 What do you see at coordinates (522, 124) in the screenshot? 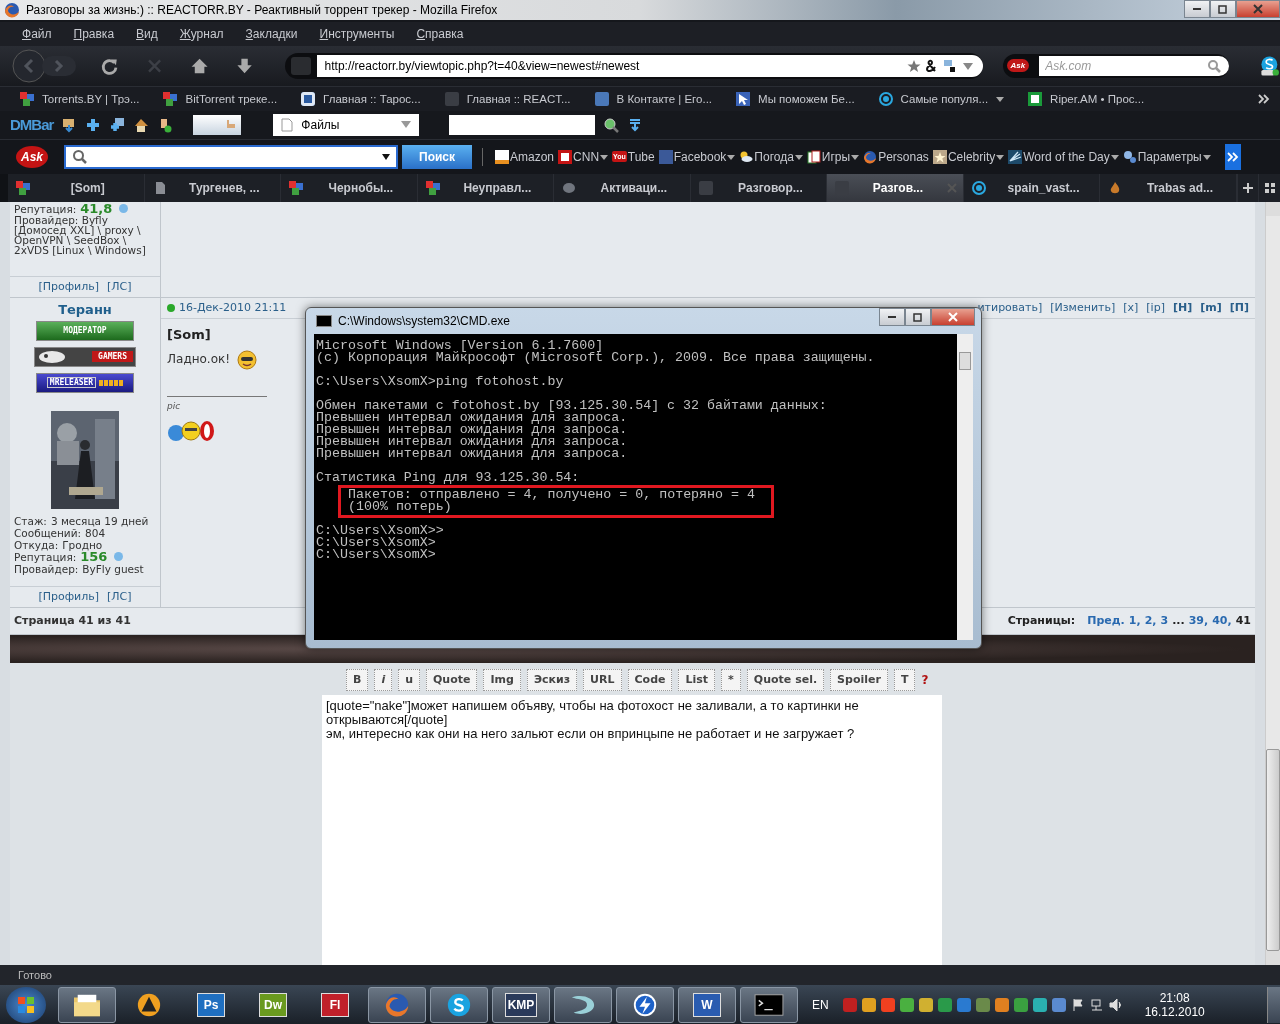
I see `text-field` at bounding box center [522, 124].